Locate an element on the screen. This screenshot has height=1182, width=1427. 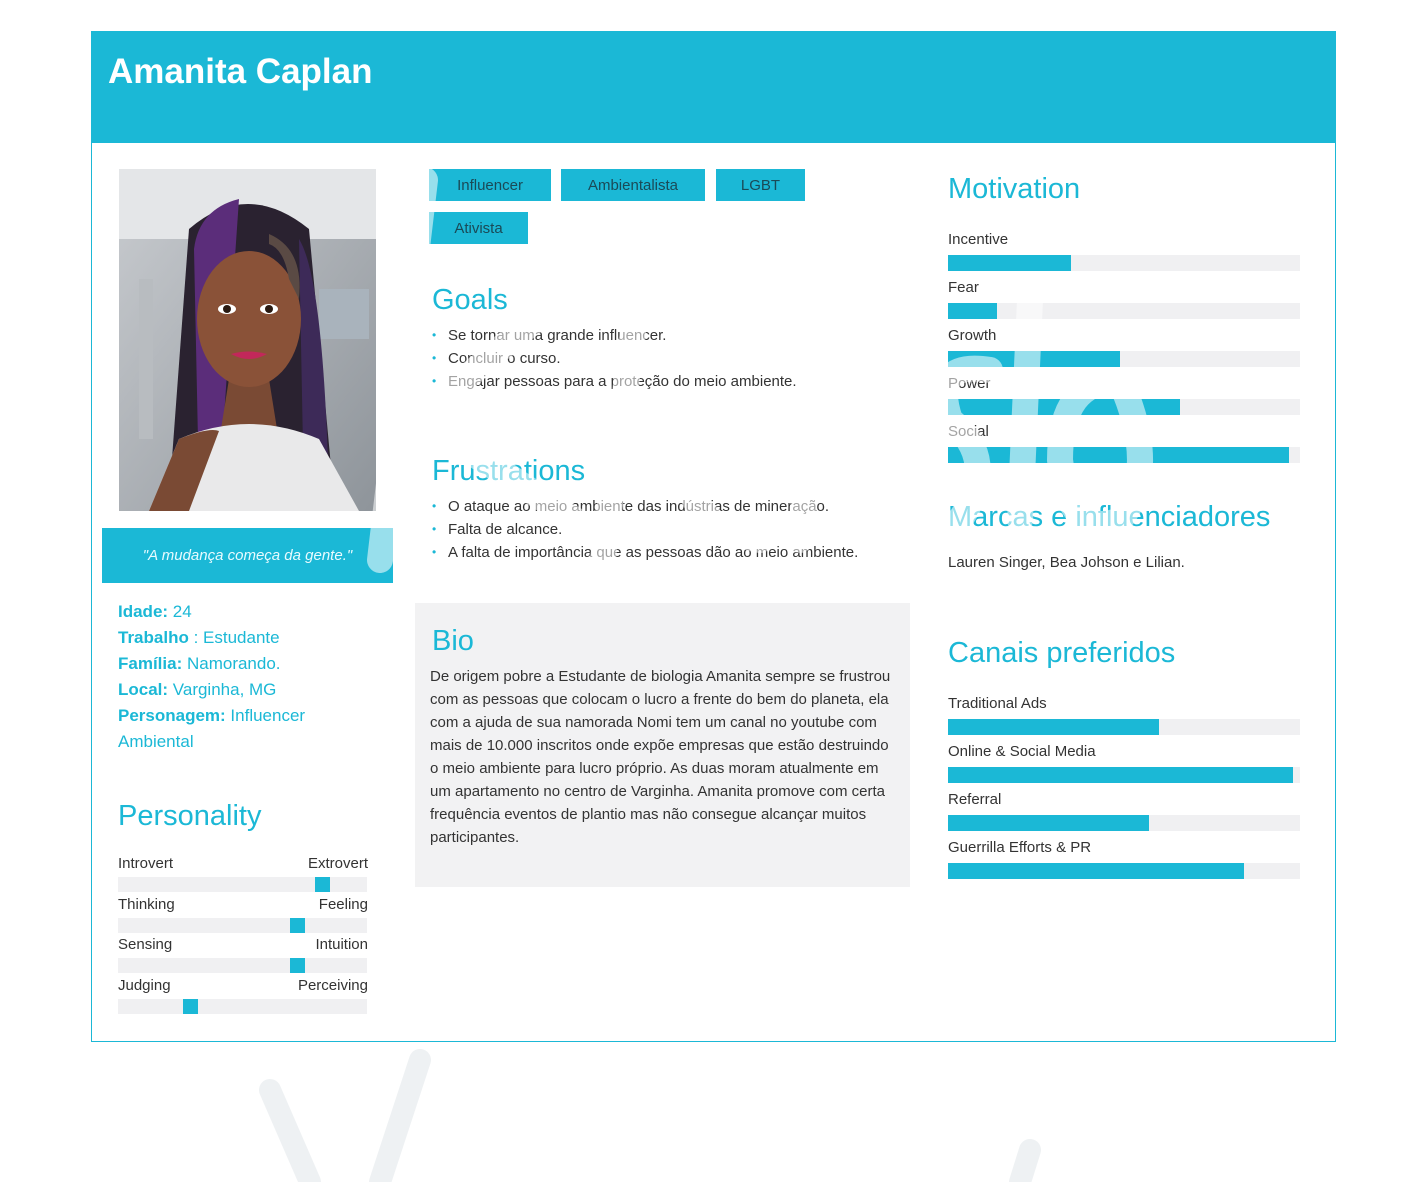
motivation-row: Power is located at coordinates (1124, 395).